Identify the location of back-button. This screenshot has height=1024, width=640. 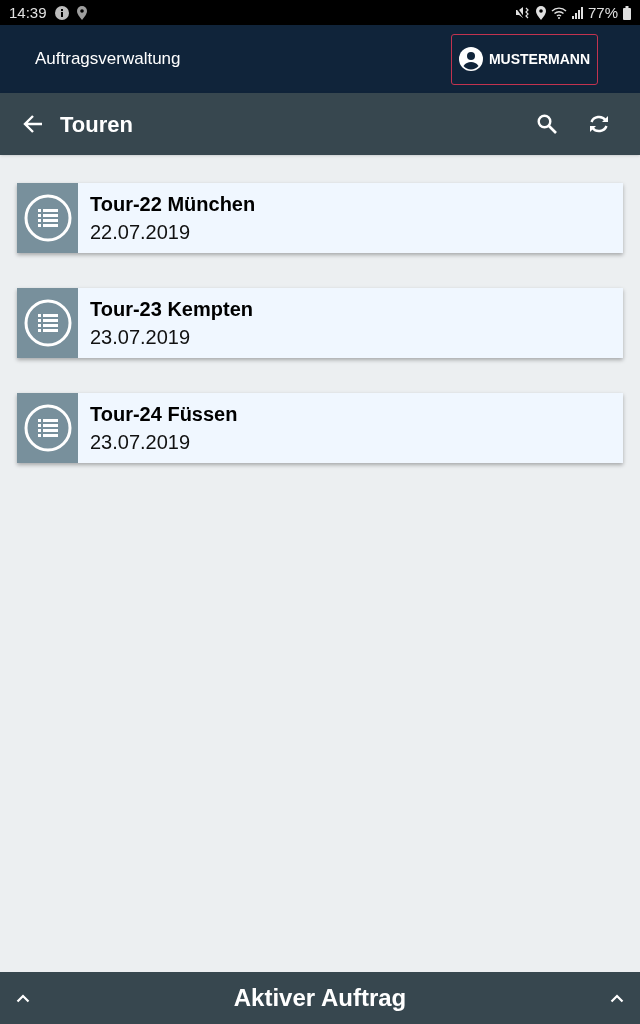
(33, 124).